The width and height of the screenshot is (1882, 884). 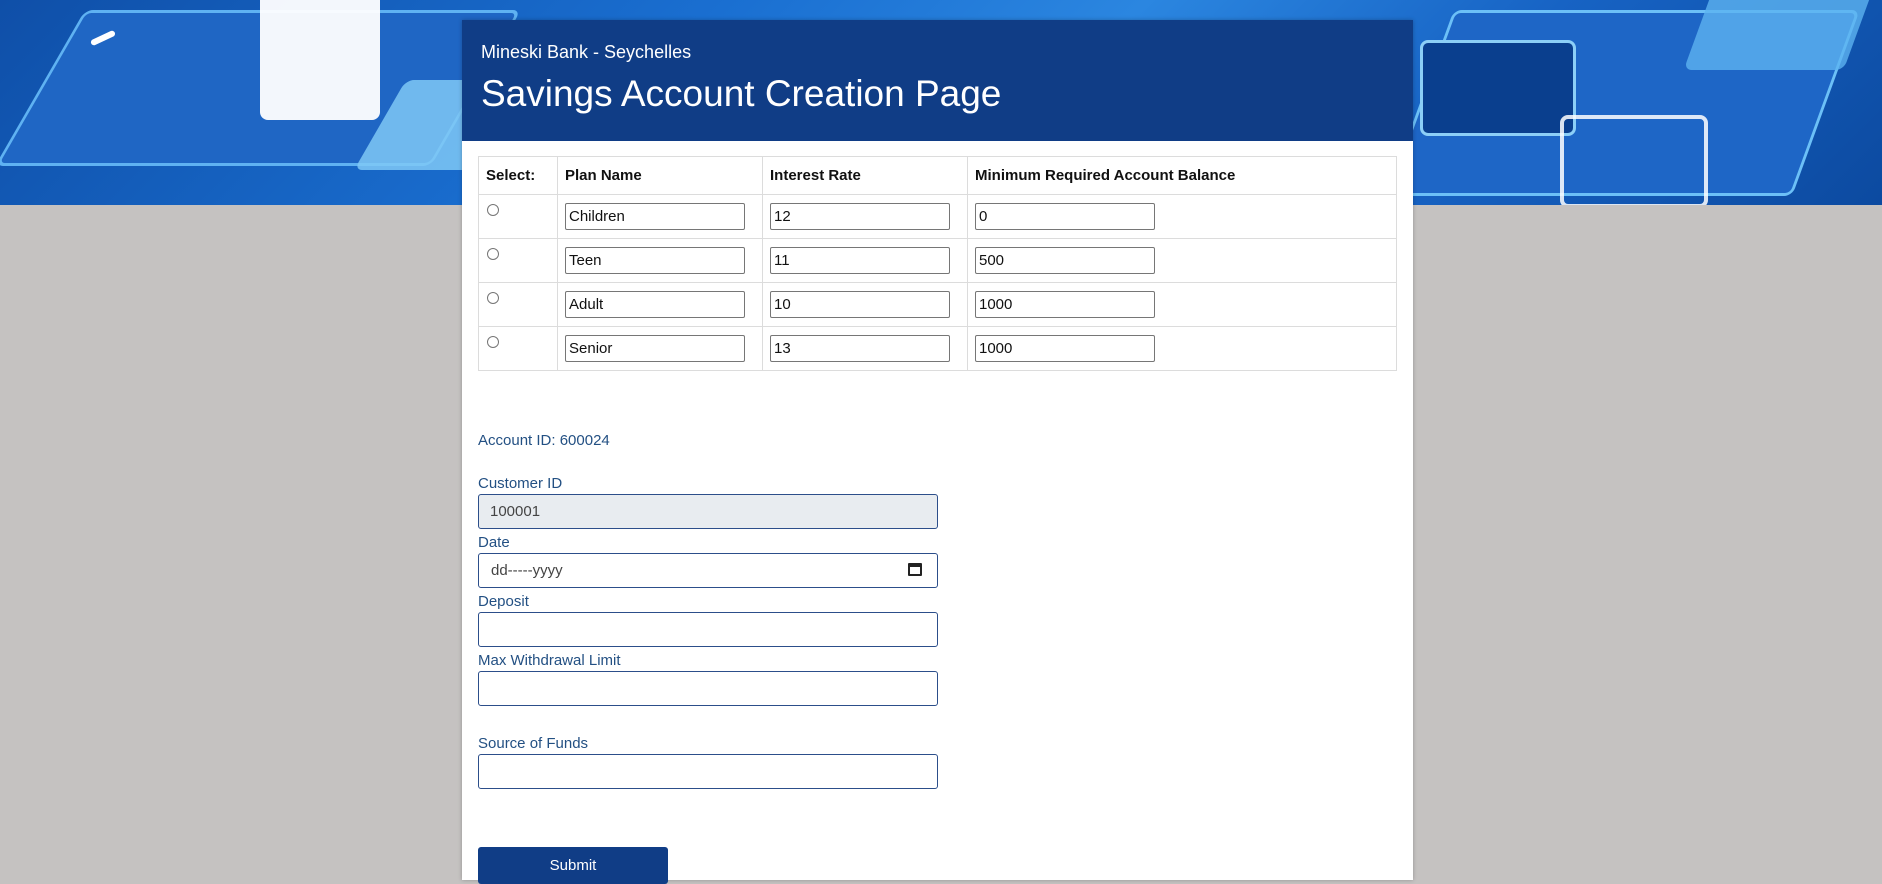 What do you see at coordinates (865, 175) in the screenshot?
I see `column-header-interest-rate: Interest Rate` at bounding box center [865, 175].